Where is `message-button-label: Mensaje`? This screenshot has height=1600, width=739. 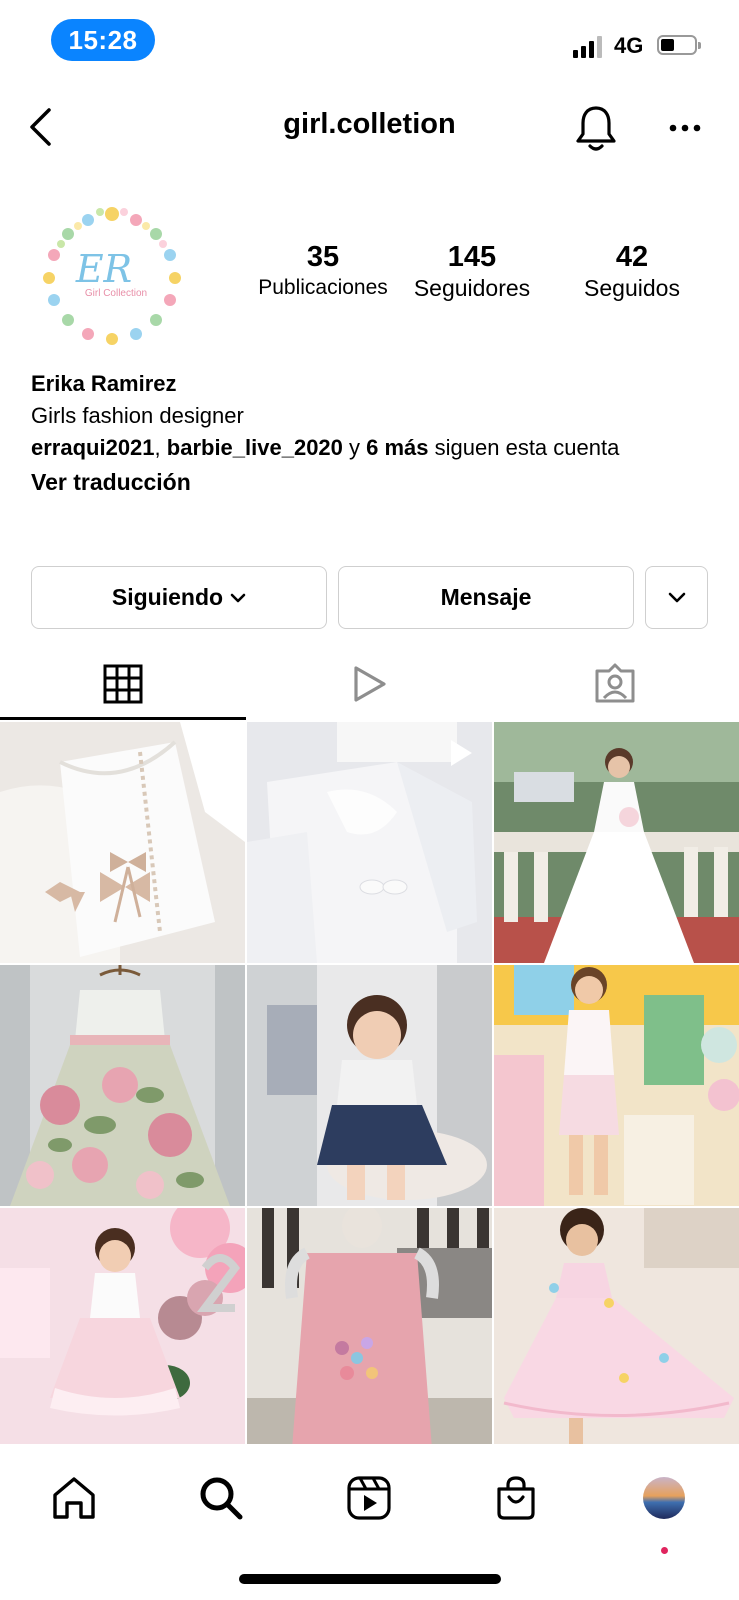 message-button-label: Mensaje is located at coordinates (486, 597).